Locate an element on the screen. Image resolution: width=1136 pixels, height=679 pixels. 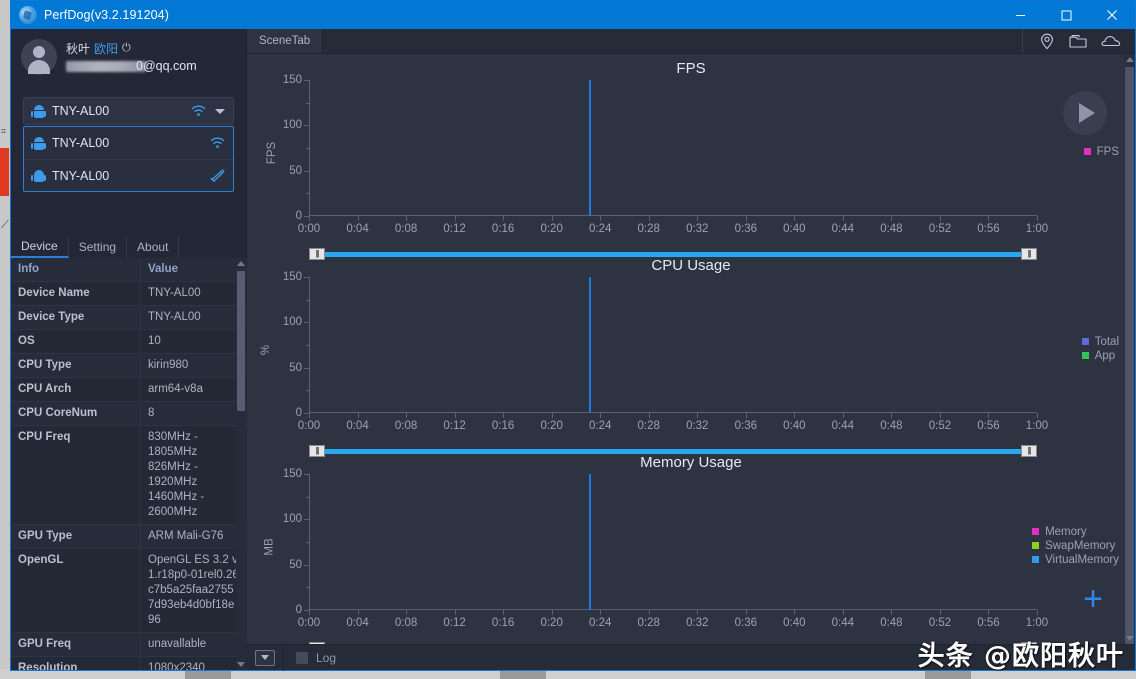
table-row: GPU Type ARM Mali-G76 is located at coordinates (129, 537).